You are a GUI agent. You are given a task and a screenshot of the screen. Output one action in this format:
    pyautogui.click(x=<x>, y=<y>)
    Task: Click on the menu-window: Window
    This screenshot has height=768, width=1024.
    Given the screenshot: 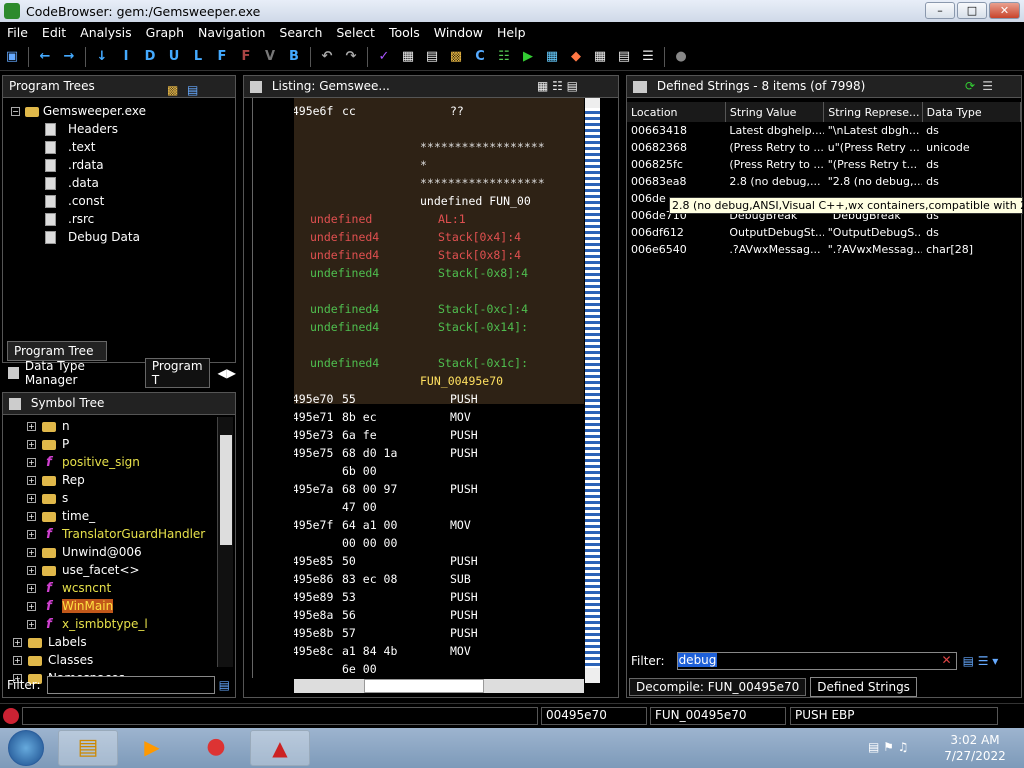 What is the action you would take?
    pyautogui.click(x=458, y=32)
    